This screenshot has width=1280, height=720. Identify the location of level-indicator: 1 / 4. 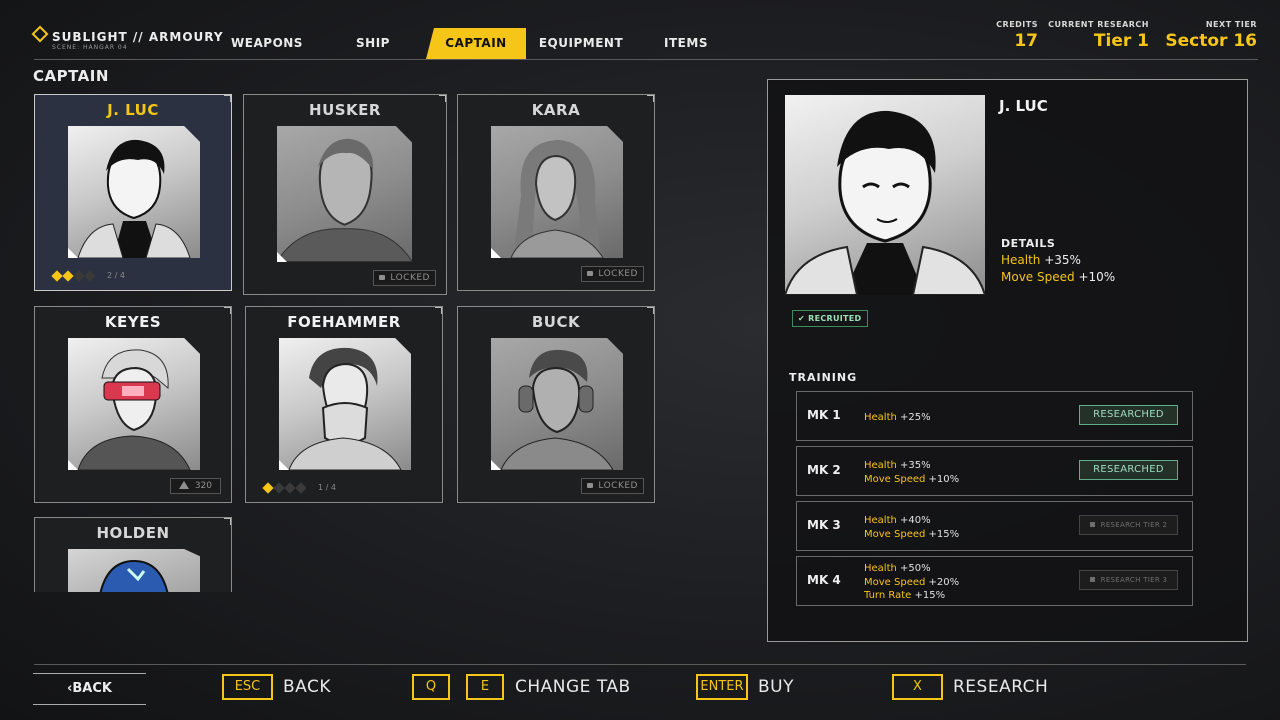
(299, 487).